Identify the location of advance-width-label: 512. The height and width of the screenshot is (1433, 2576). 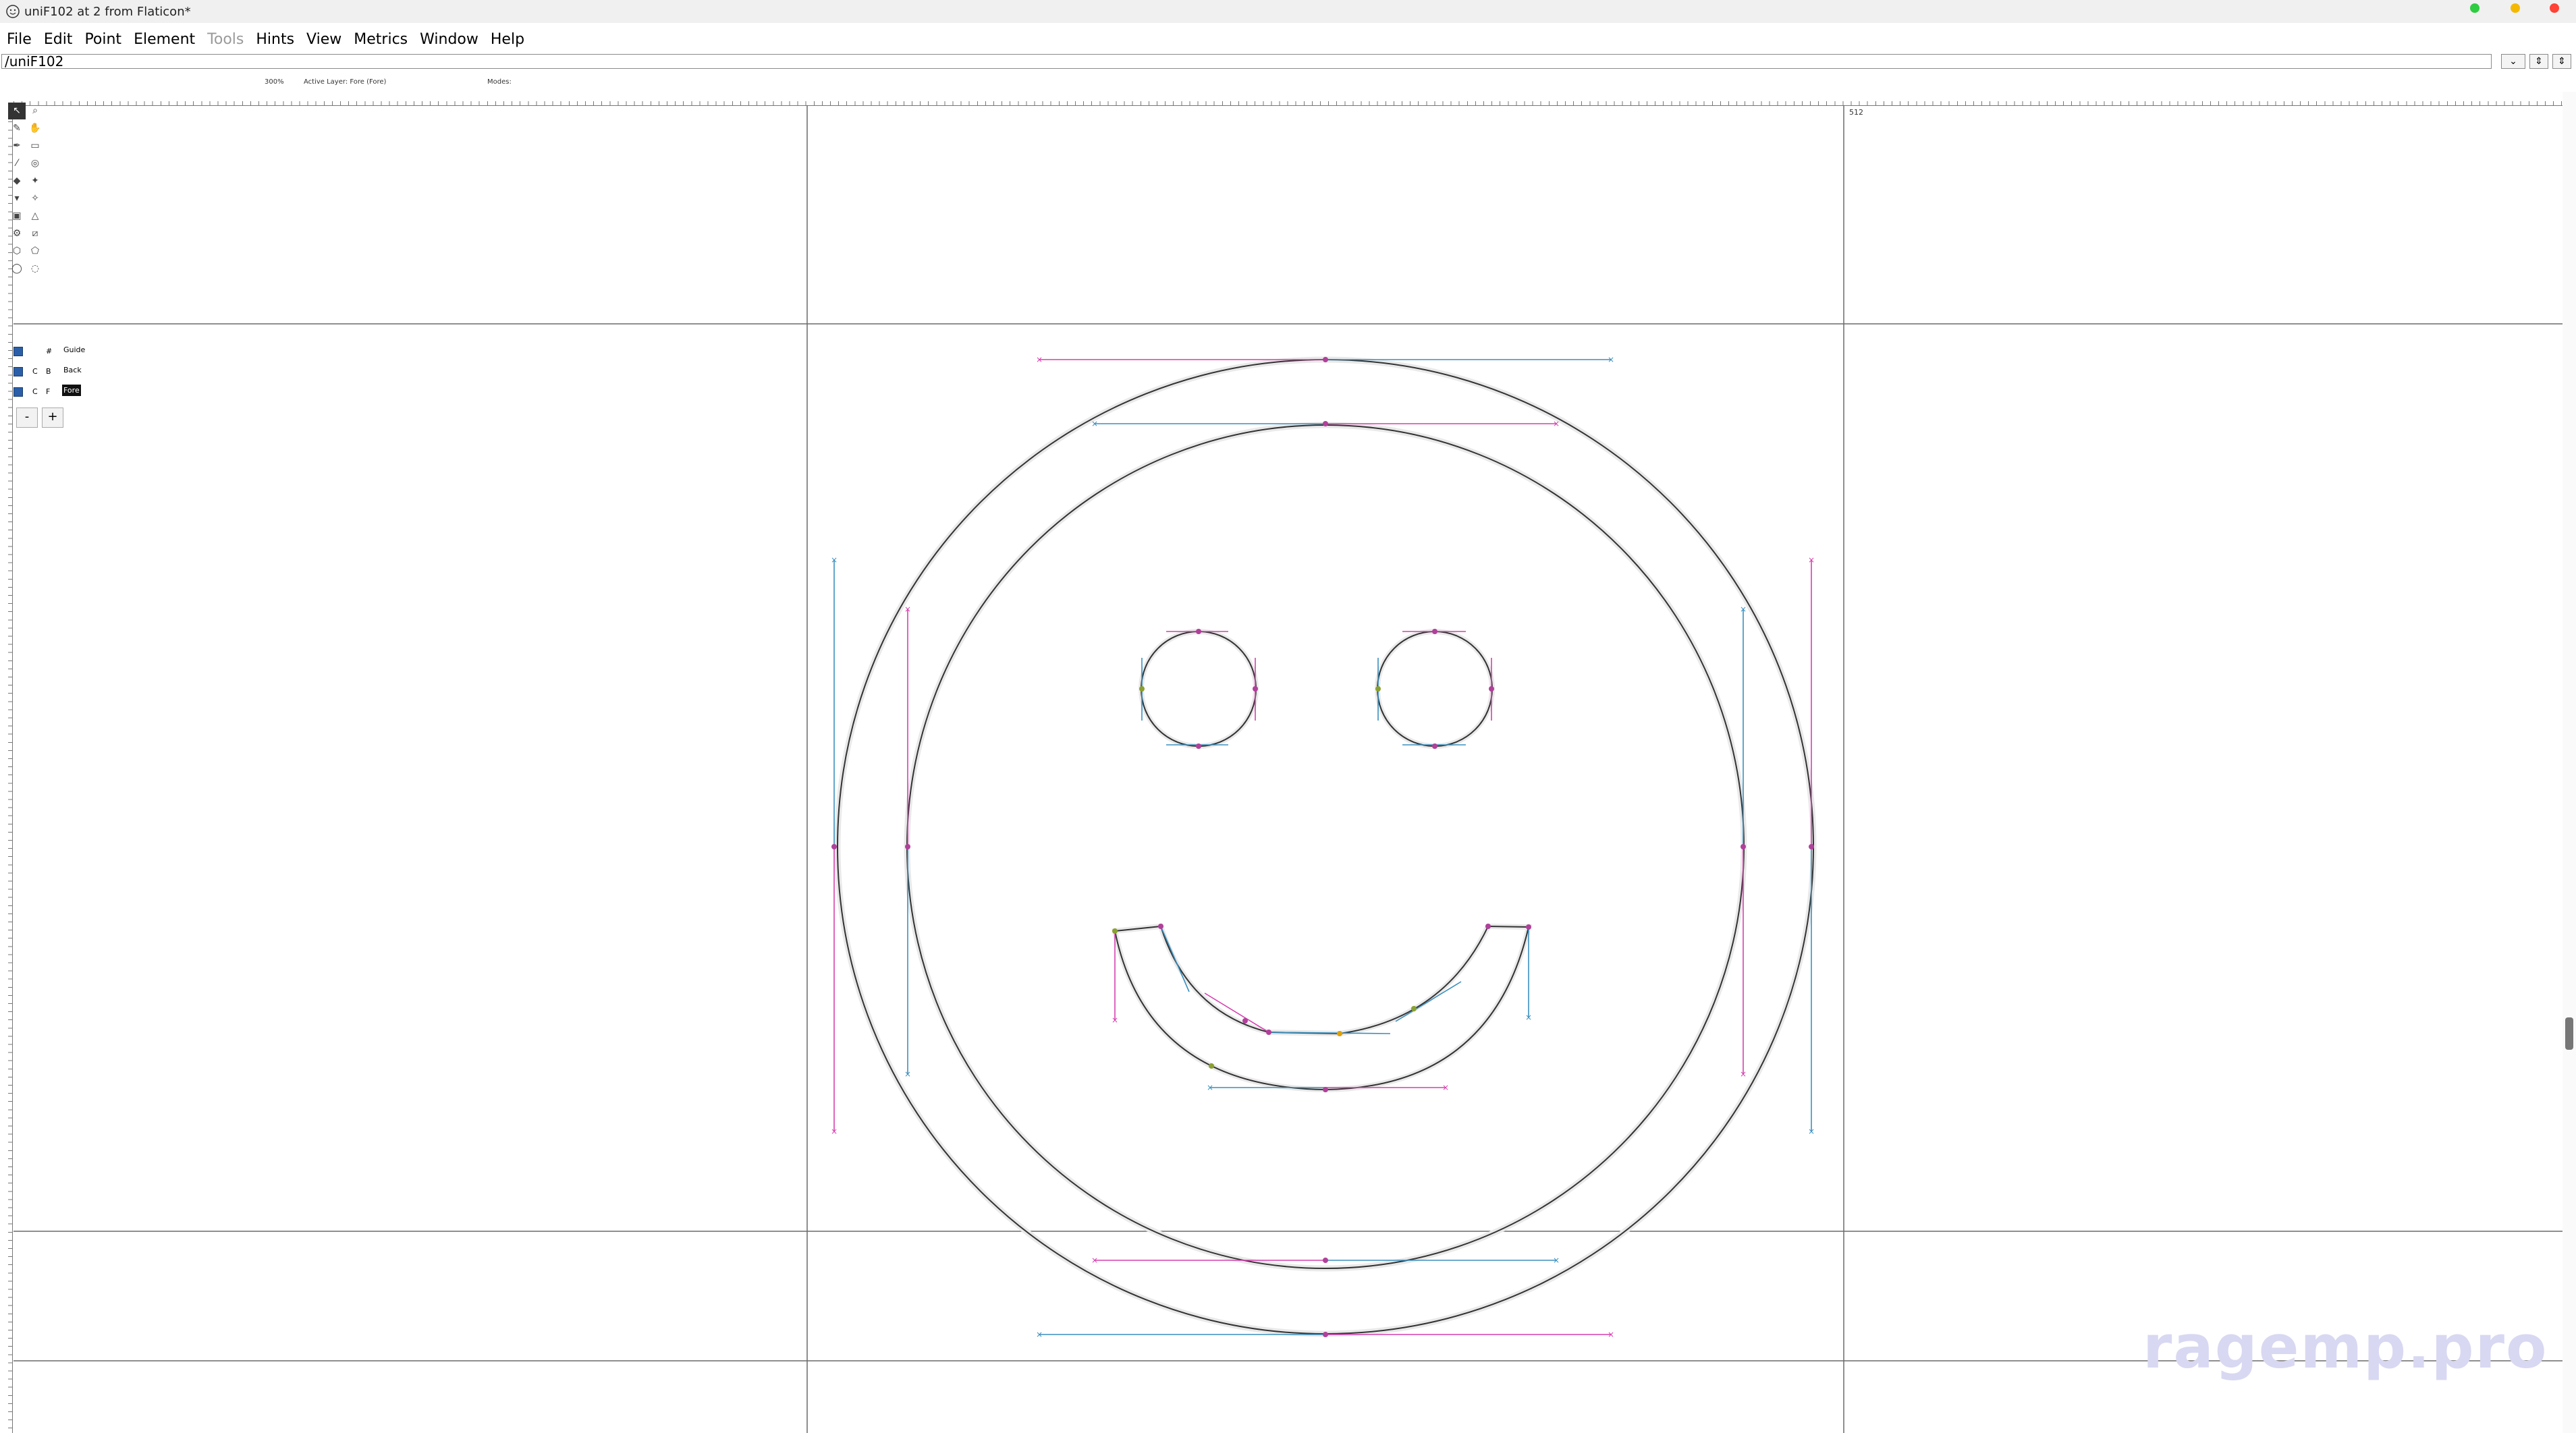
(1856, 113).